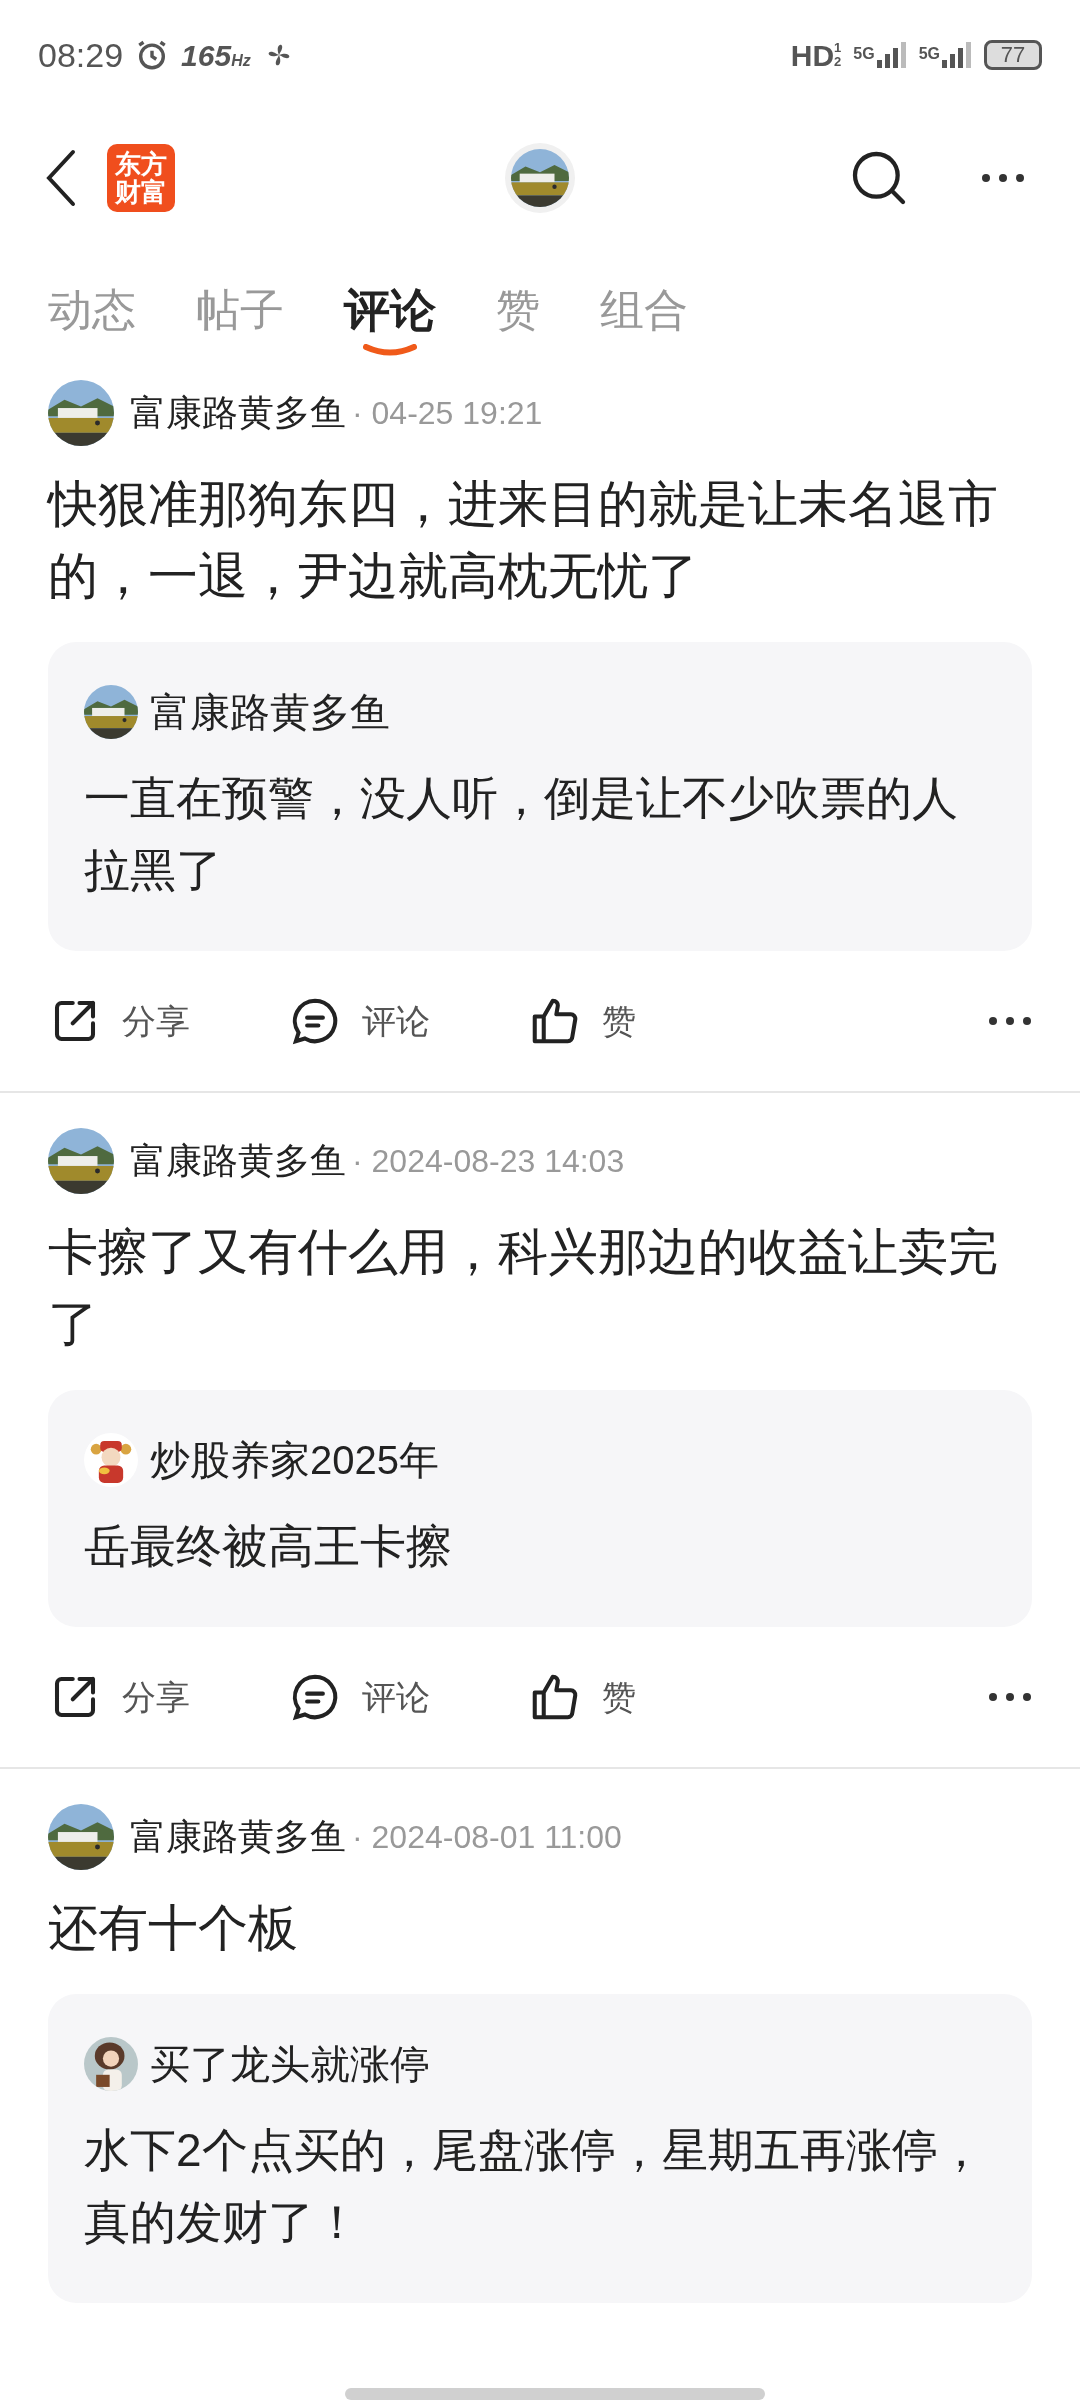 The height and width of the screenshot is (2400, 1080). Describe the element at coordinates (173, 1928) in the screenshot. I see `post-text: 还有十个板` at that location.